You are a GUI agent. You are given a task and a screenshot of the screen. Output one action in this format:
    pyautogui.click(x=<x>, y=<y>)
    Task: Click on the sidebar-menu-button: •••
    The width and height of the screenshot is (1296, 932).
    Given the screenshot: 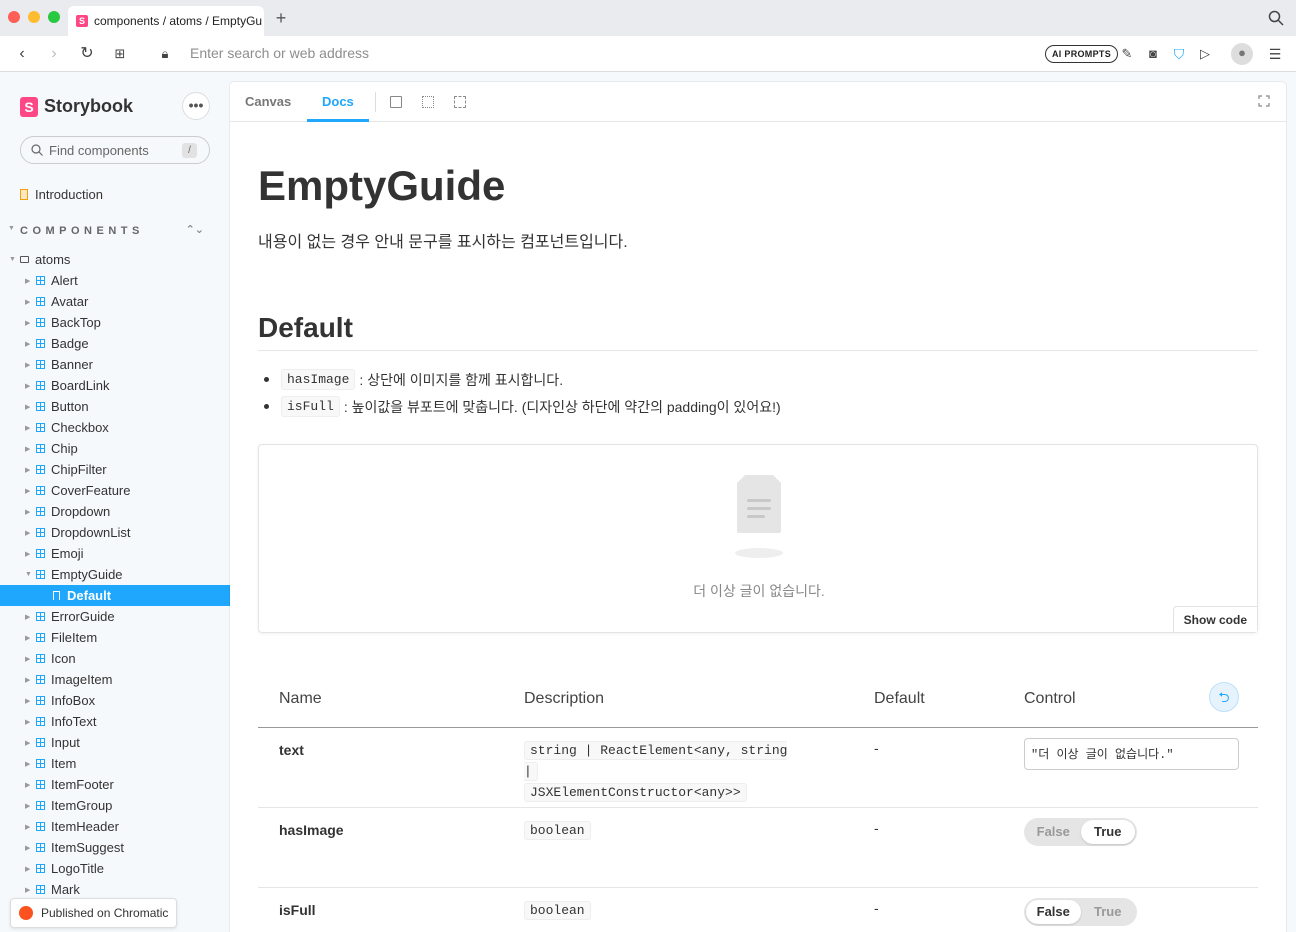 What is the action you would take?
    pyautogui.click(x=196, y=106)
    